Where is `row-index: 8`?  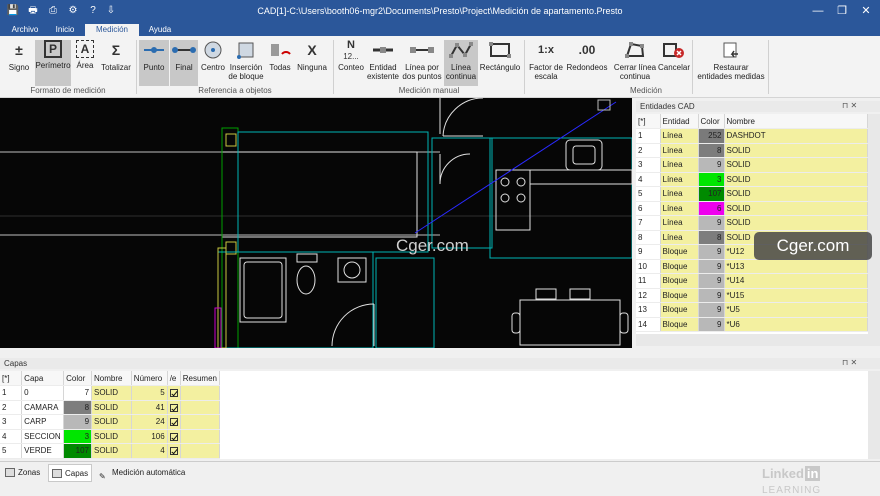
row-index: 8 is located at coordinates (648, 237).